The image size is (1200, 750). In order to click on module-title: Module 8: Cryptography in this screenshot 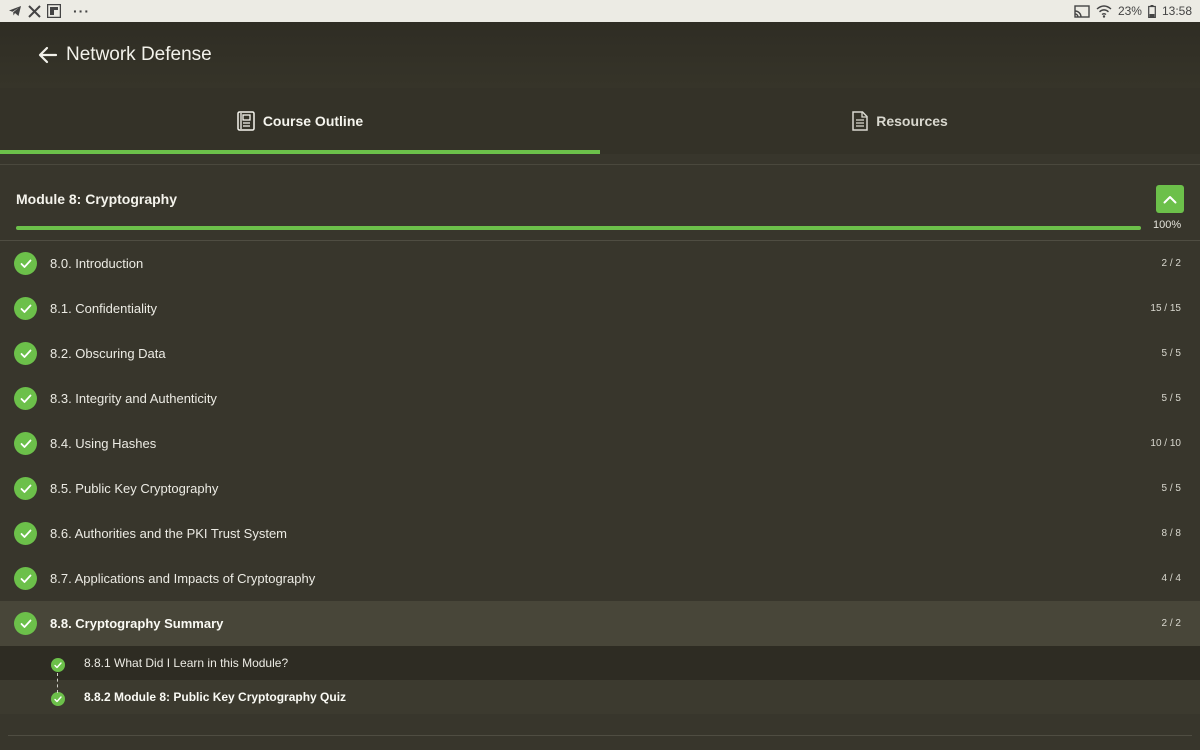, I will do `click(97, 199)`.